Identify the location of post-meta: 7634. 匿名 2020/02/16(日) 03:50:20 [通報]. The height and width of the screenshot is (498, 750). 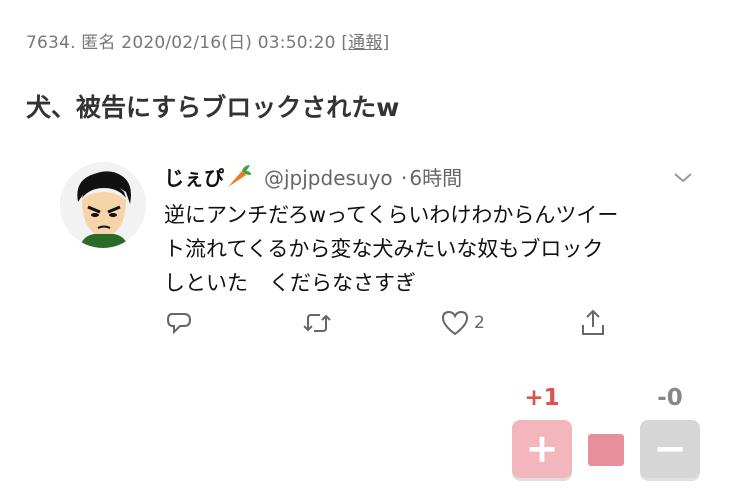
(207, 40).